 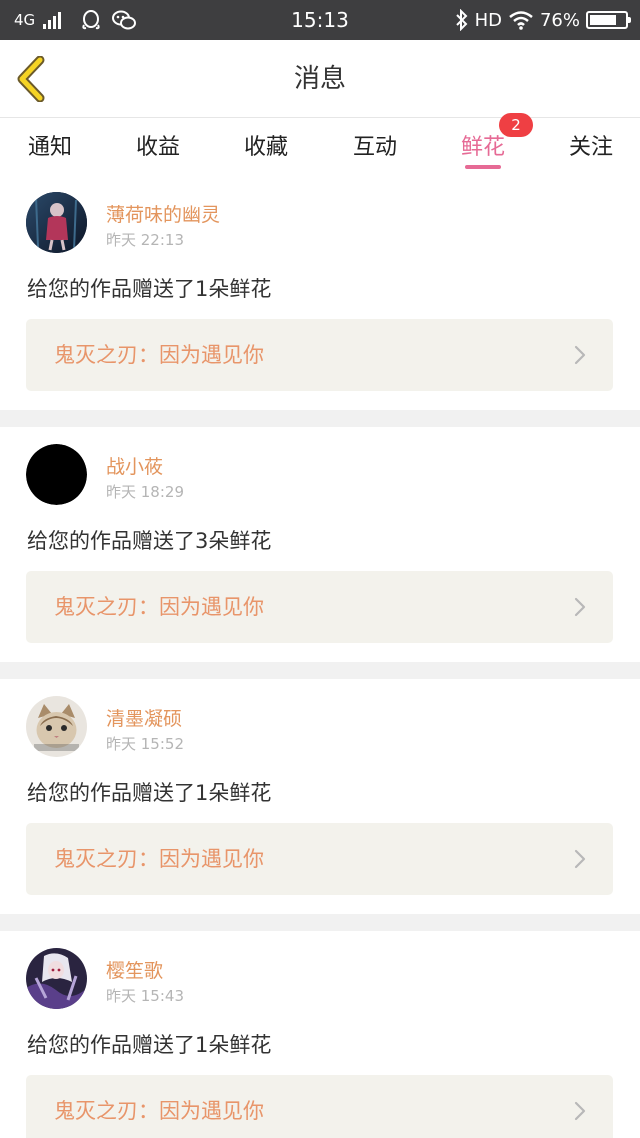 I want to click on active-tab-indicator, so click(x=483, y=167).